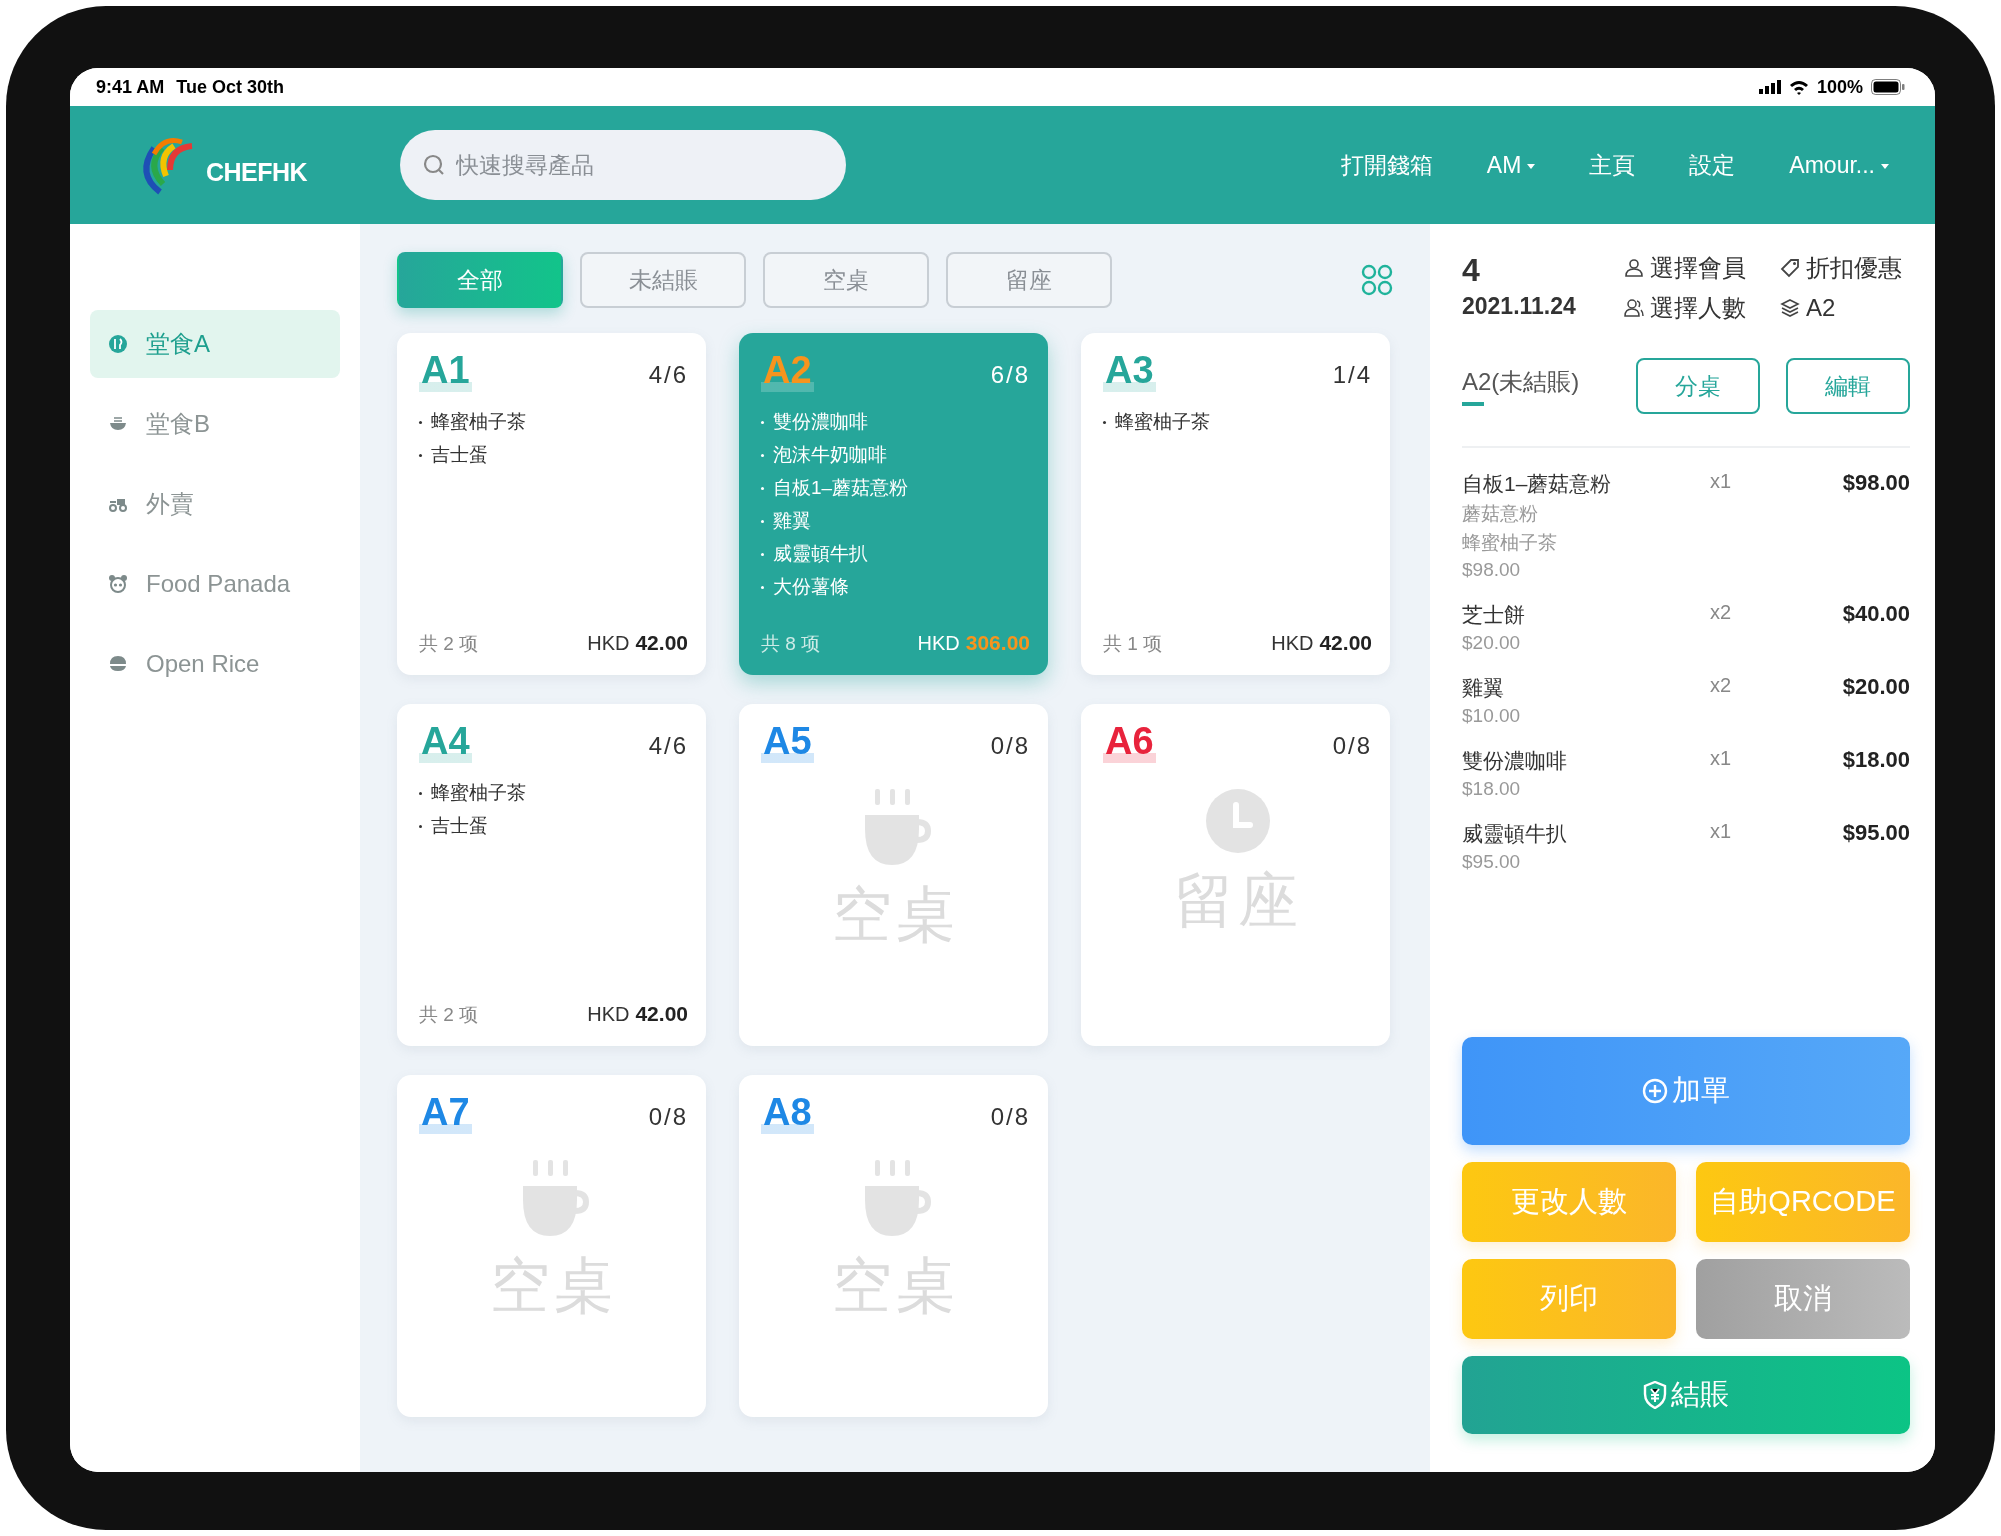 This screenshot has width=2001, height=1536. What do you see at coordinates (1612, 165) in the screenshot?
I see `nav-link: 主頁` at bounding box center [1612, 165].